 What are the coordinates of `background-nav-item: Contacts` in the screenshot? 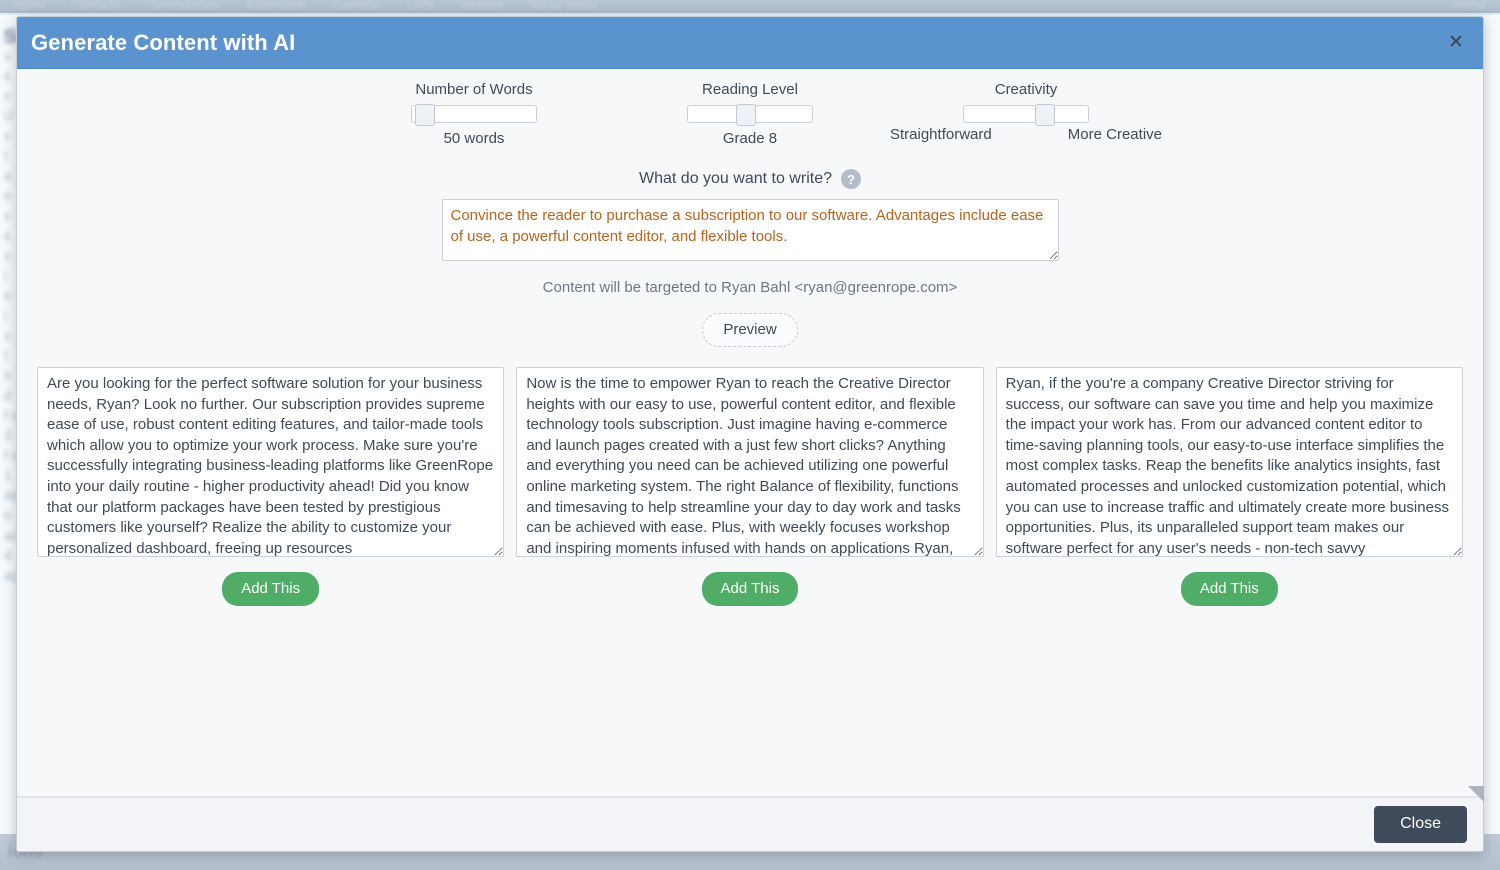 It's located at (96, 6).